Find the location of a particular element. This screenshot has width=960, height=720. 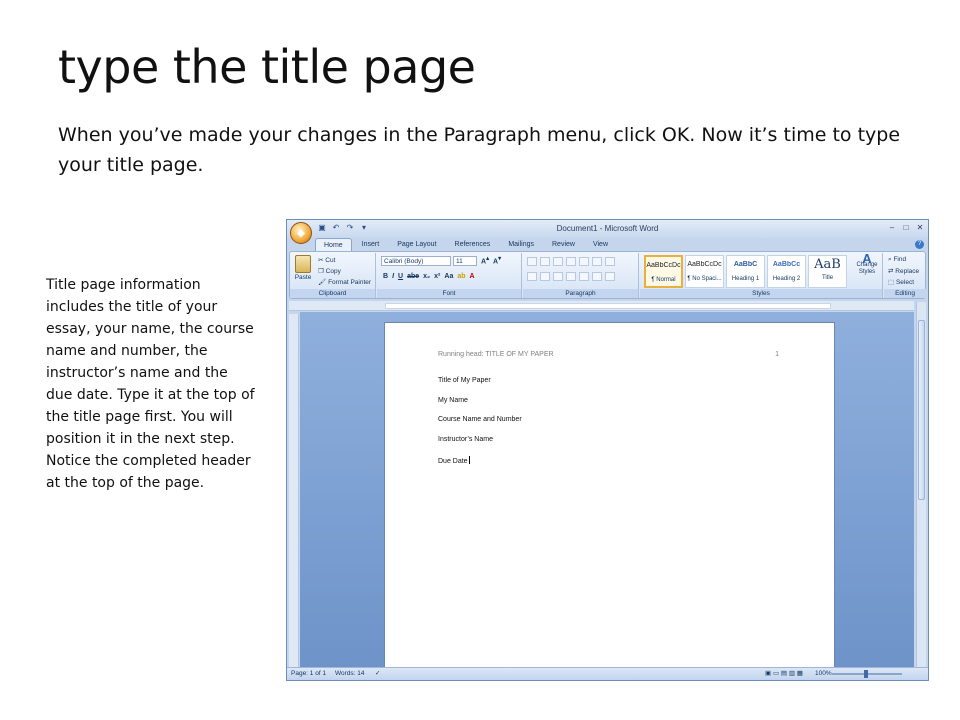

title-bar: ▣ ↶ ↷ ▾ Document1 - Microsoft Word – □ ✕ is located at coordinates (607, 229).